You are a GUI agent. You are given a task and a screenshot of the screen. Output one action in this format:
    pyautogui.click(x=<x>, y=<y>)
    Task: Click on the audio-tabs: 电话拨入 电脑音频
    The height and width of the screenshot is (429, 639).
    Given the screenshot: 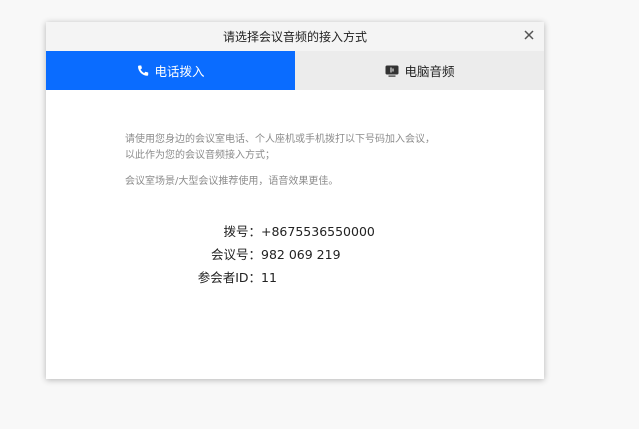 What is the action you would take?
    pyautogui.click(x=295, y=70)
    